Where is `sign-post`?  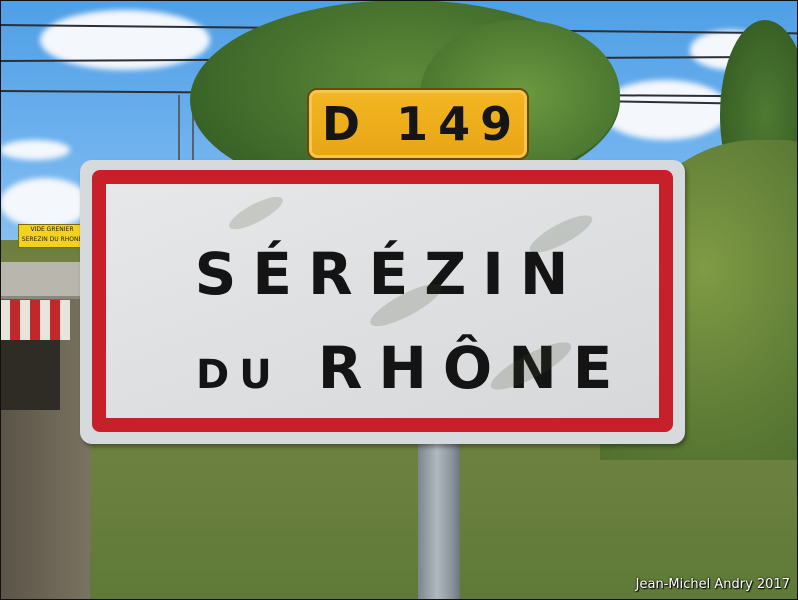
sign-post is located at coordinates (439, 515).